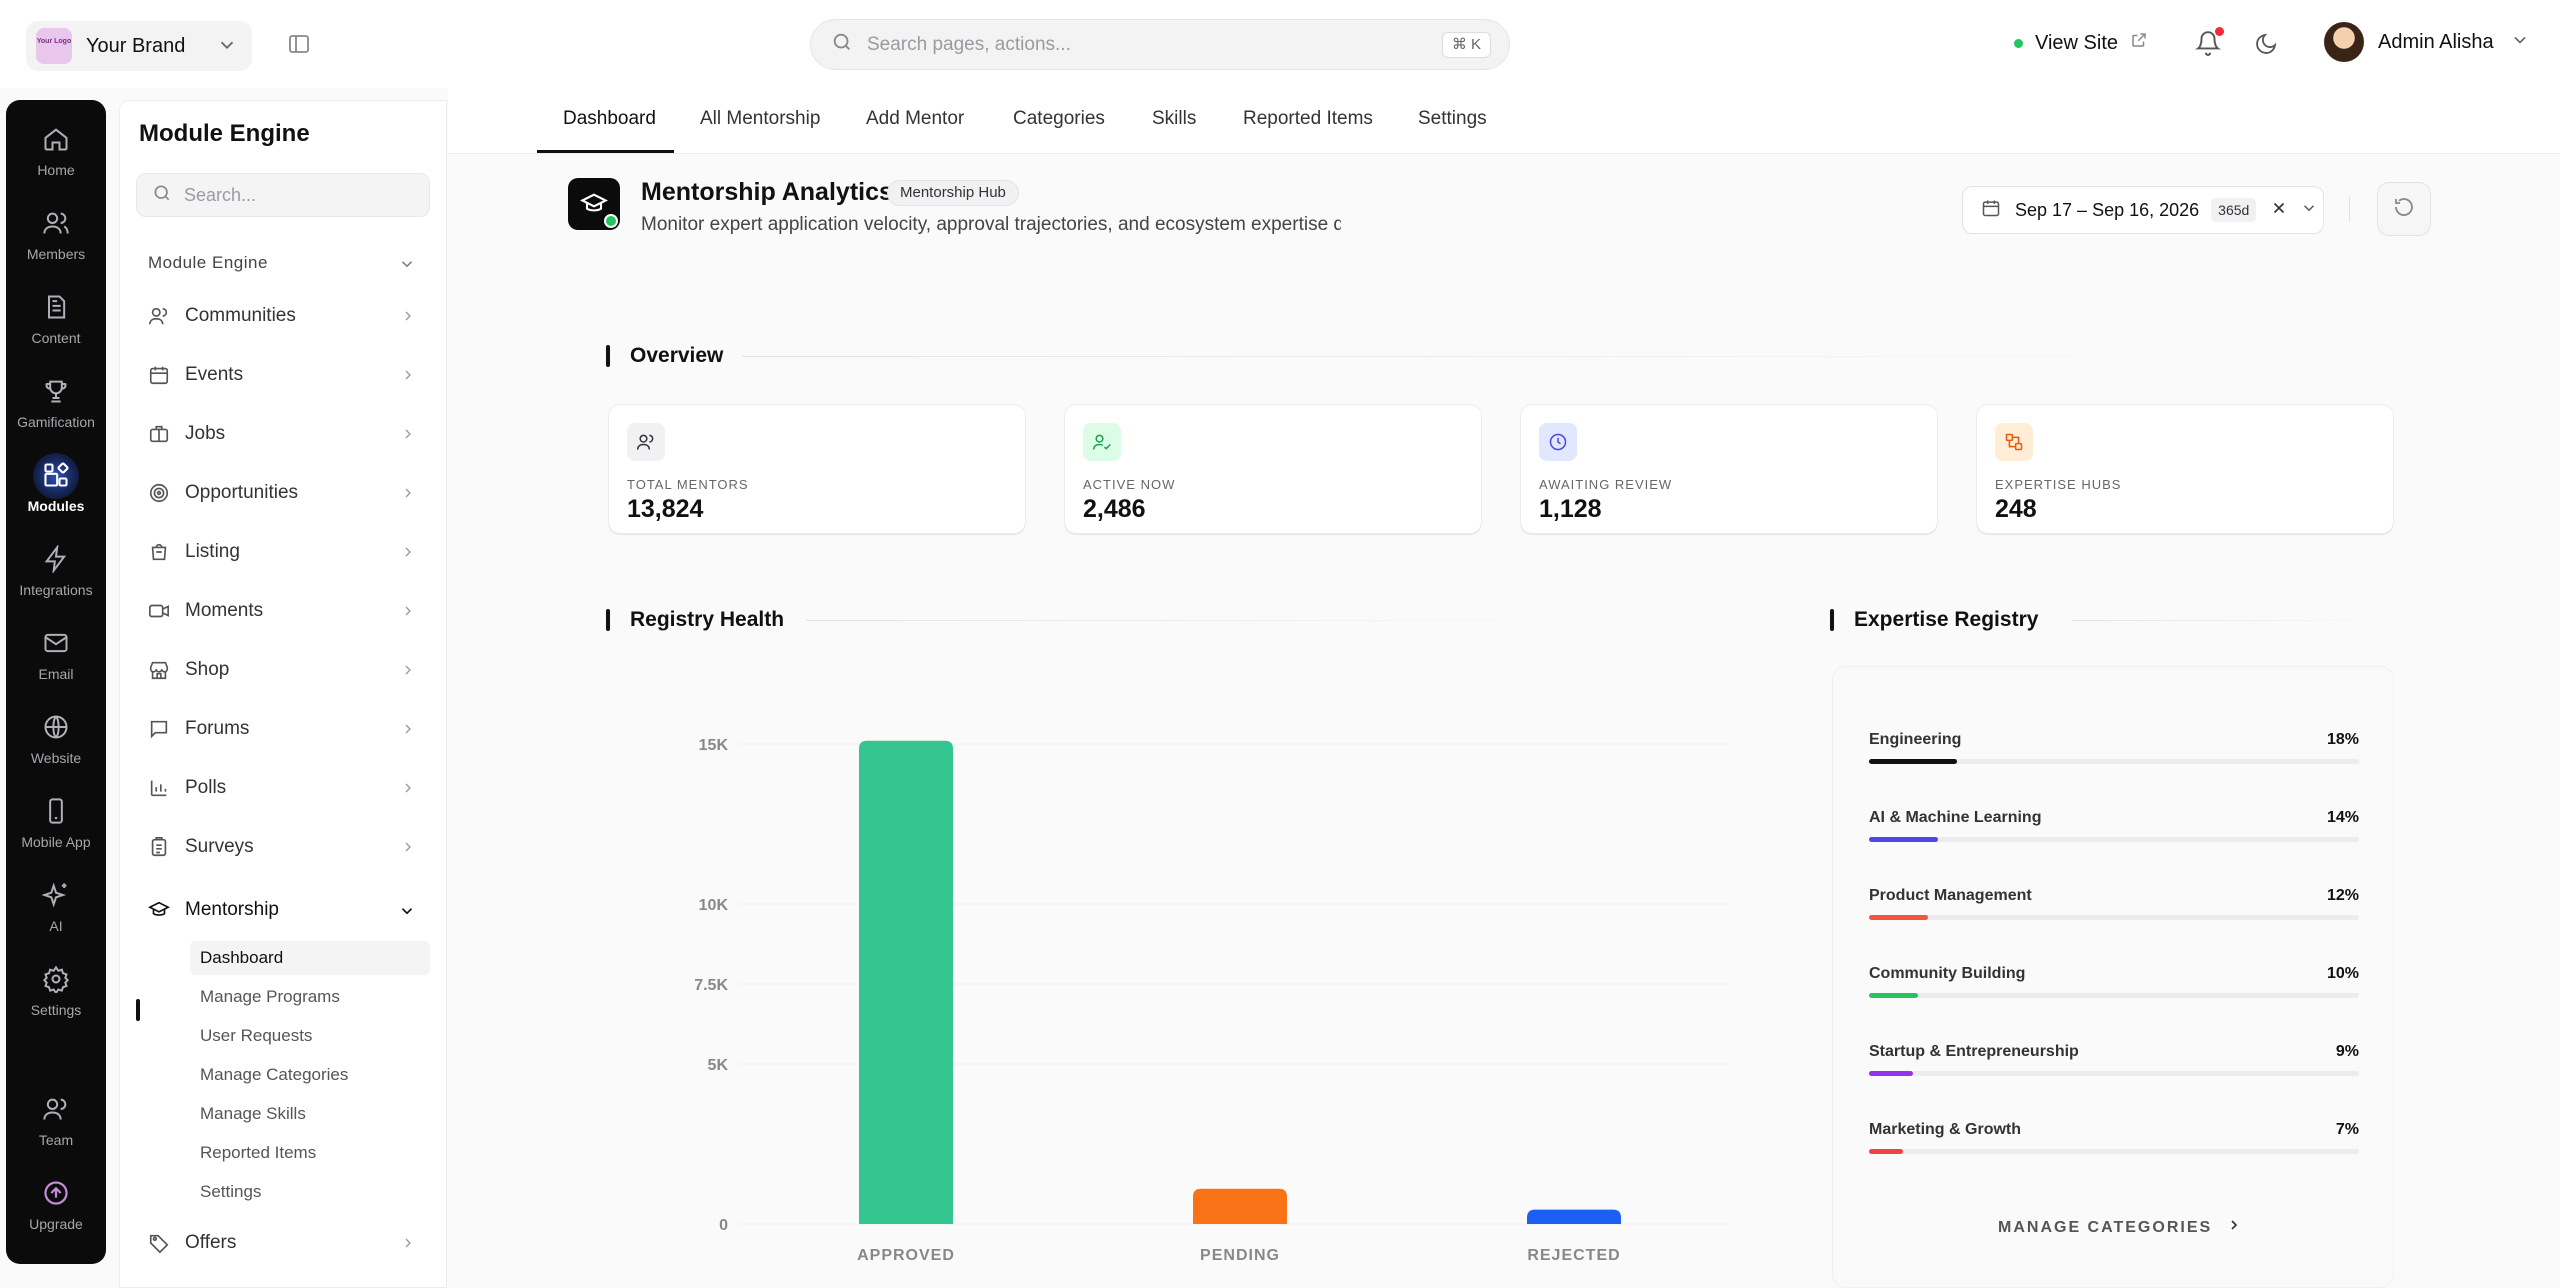 The height and width of the screenshot is (1288, 2560). What do you see at coordinates (2404, 209) in the screenshot?
I see `refresh-button` at bounding box center [2404, 209].